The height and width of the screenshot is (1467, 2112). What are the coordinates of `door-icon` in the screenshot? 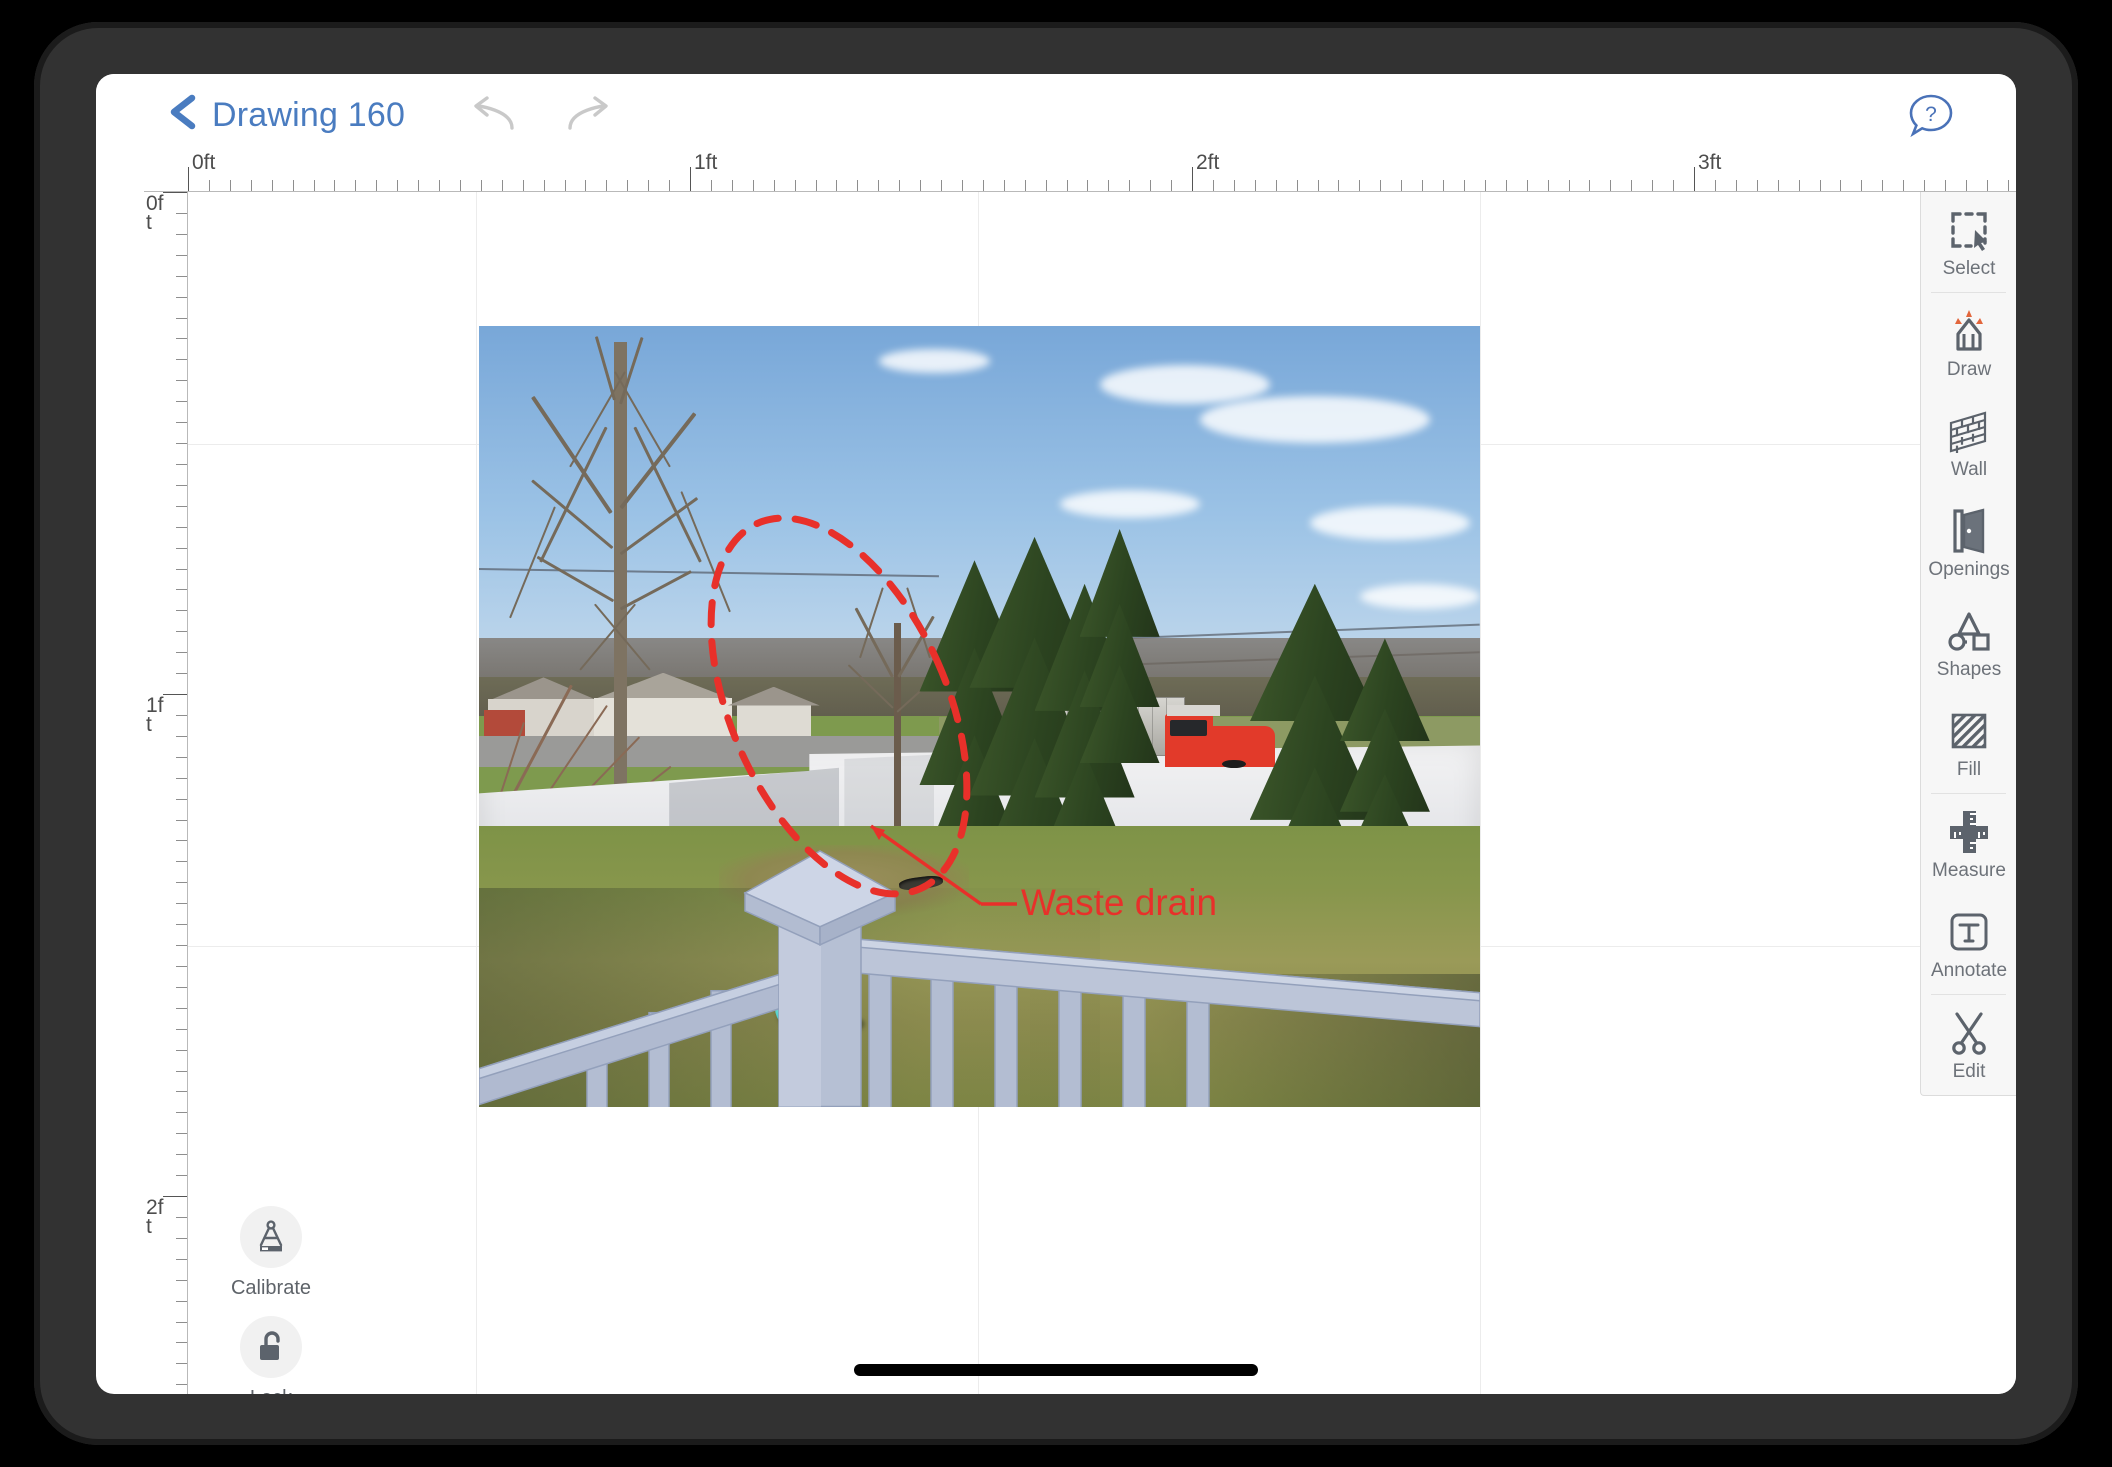 It's located at (1969, 531).